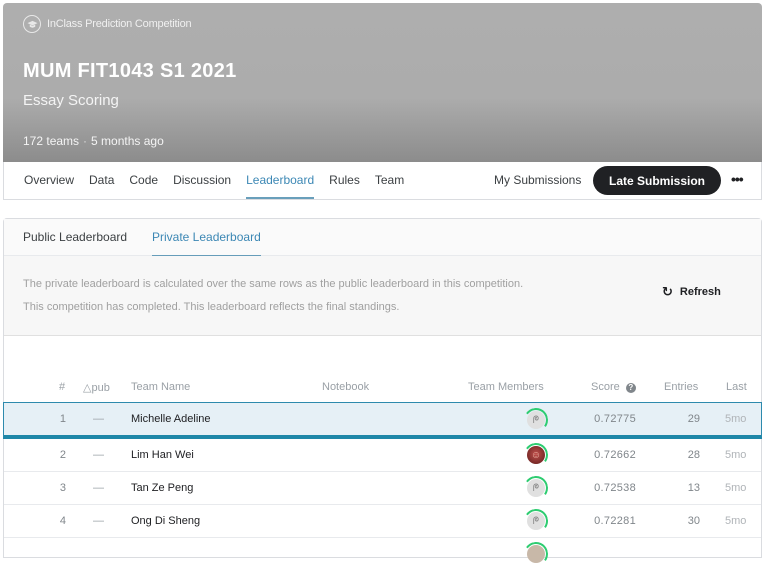 This screenshot has height=571, width=767. I want to click on leaderboard-tabs: Public Leaderboard Private Leaderboard, so click(382, 238).